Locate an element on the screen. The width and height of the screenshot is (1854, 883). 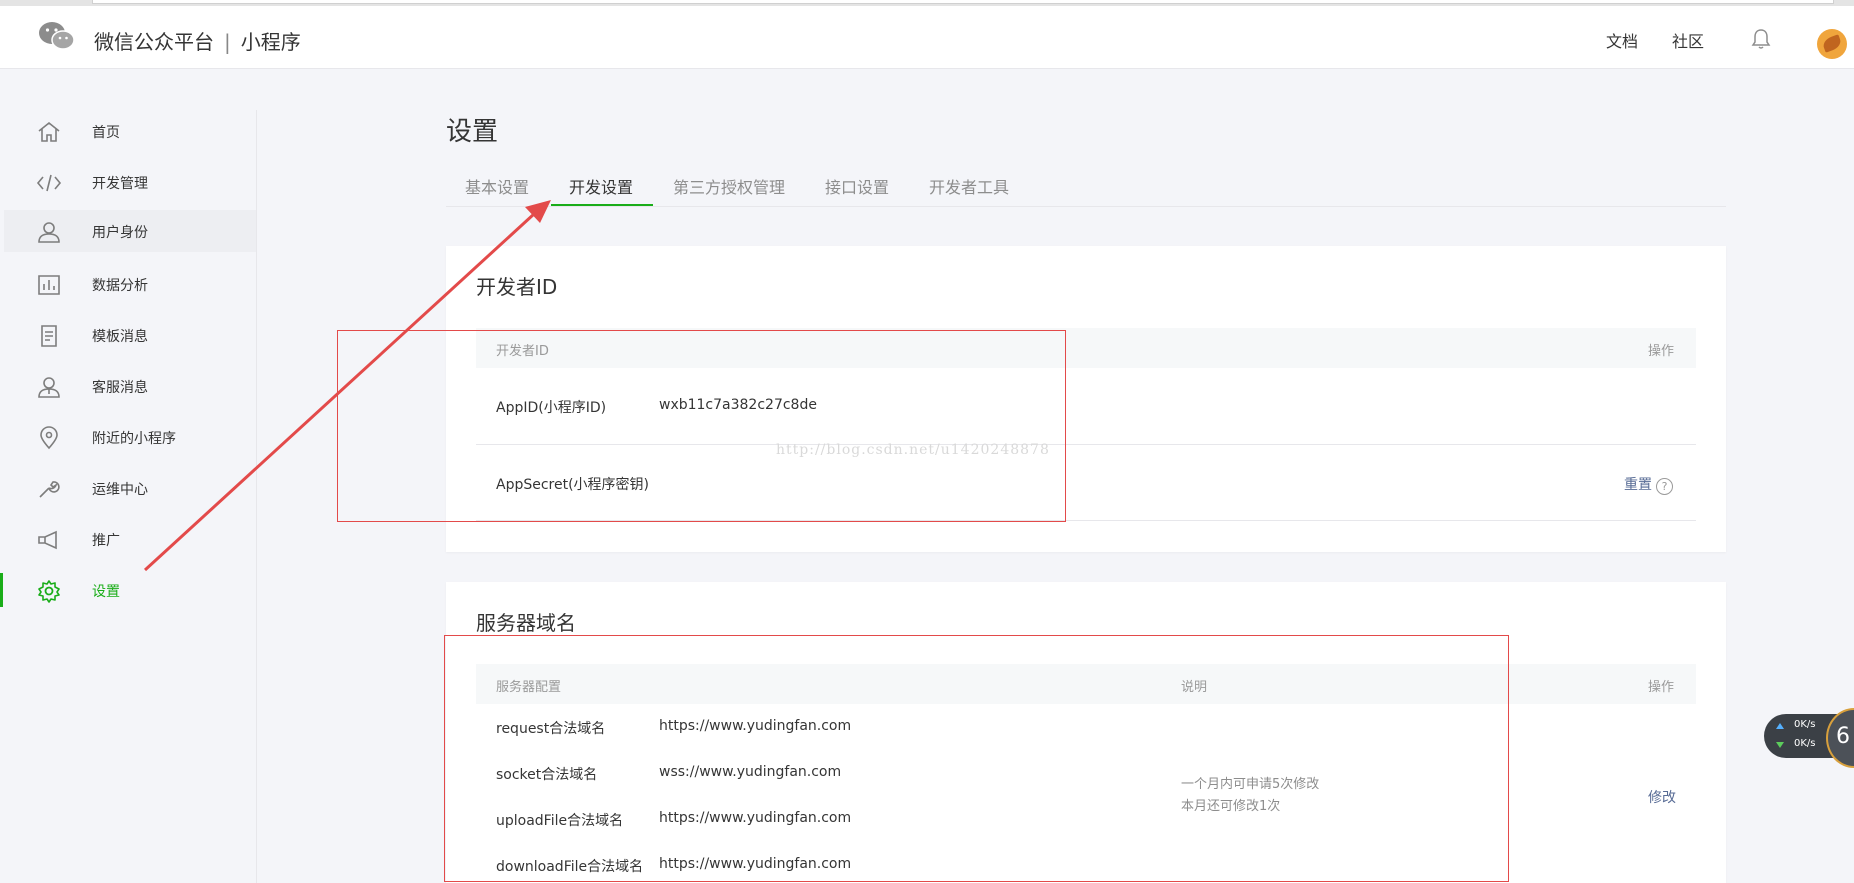
community-link: 社区 is located at coordinates (1688, 40).